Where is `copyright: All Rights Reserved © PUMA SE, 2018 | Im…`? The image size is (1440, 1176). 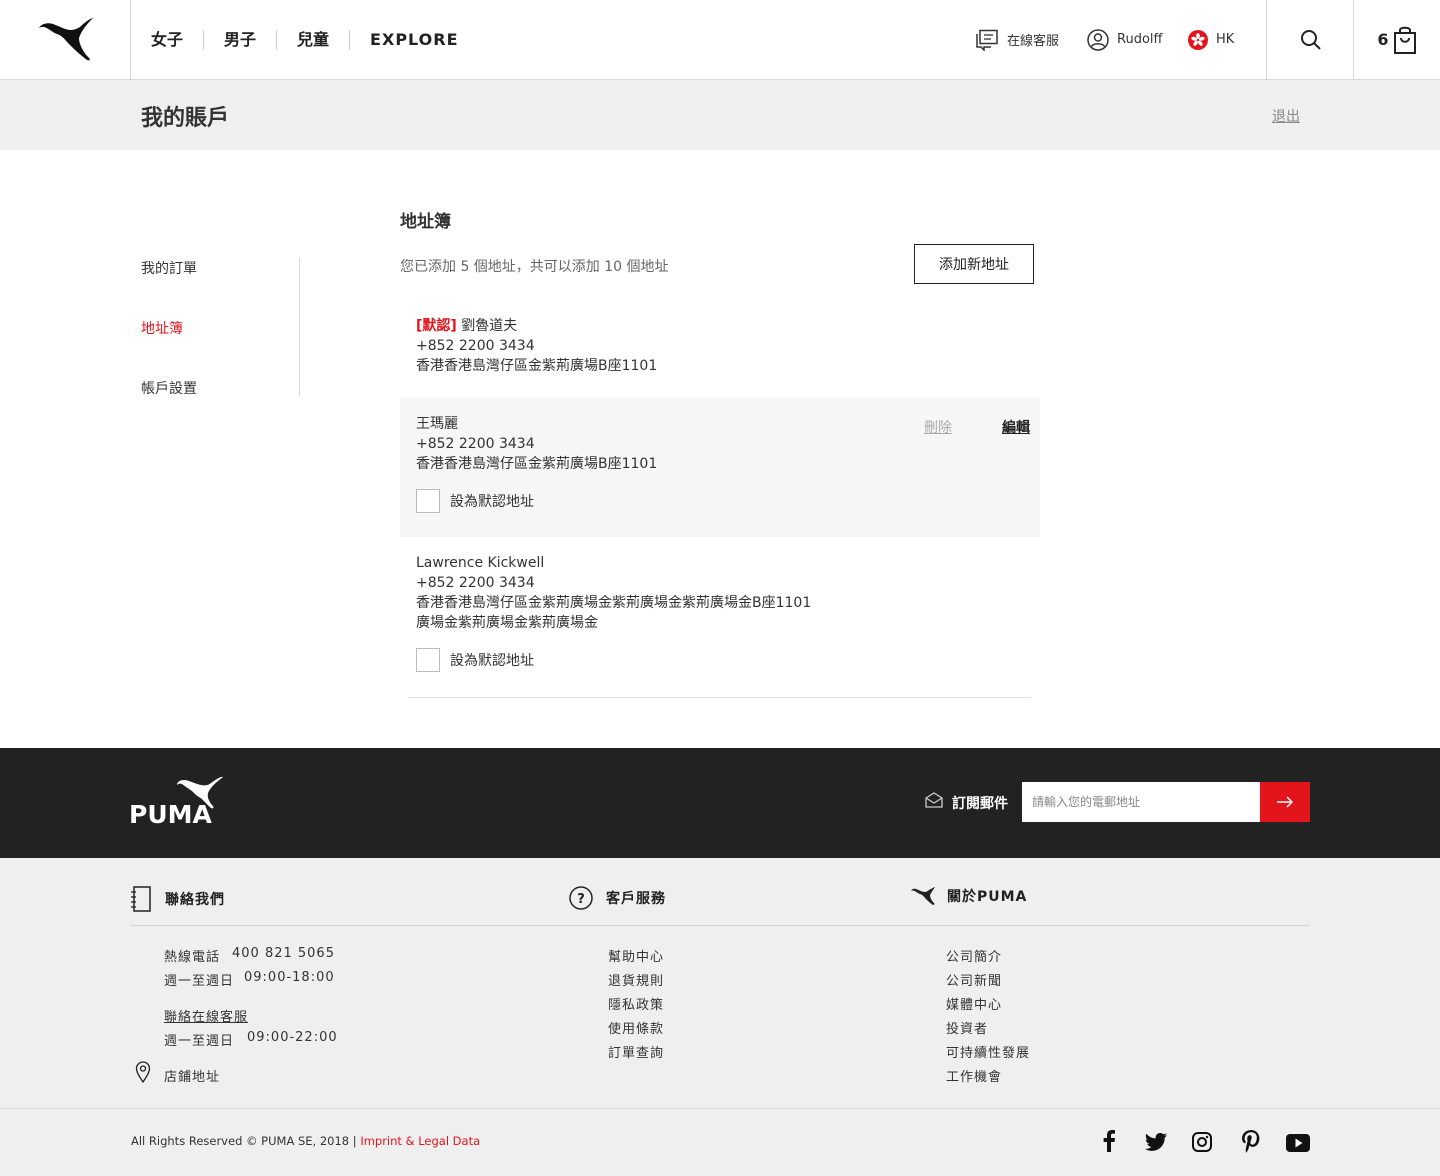
copyright: All Rights Reserved © PUMA SE, 2018 | Im… is located at coordinates (305, 1141).